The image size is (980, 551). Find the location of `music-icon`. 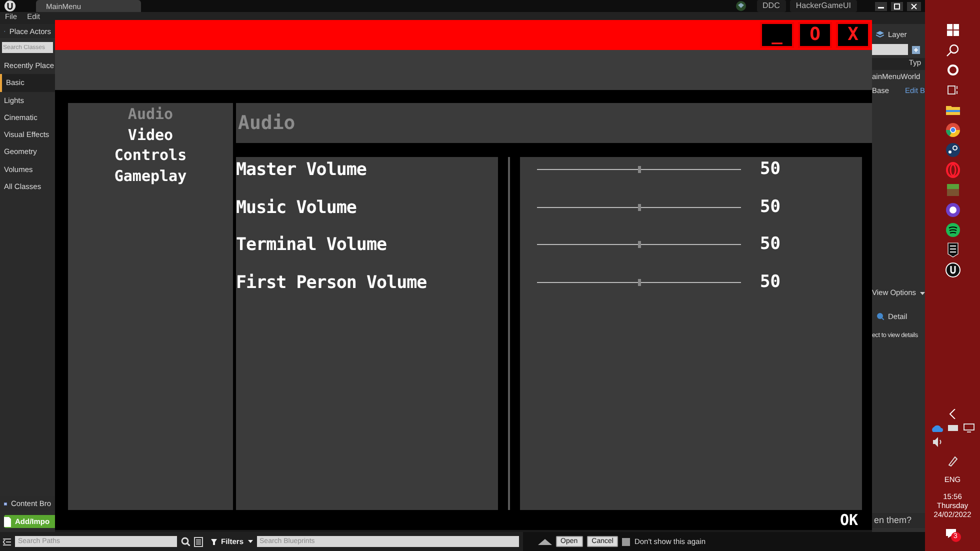

music-icon is located at coordinates (952, 230).